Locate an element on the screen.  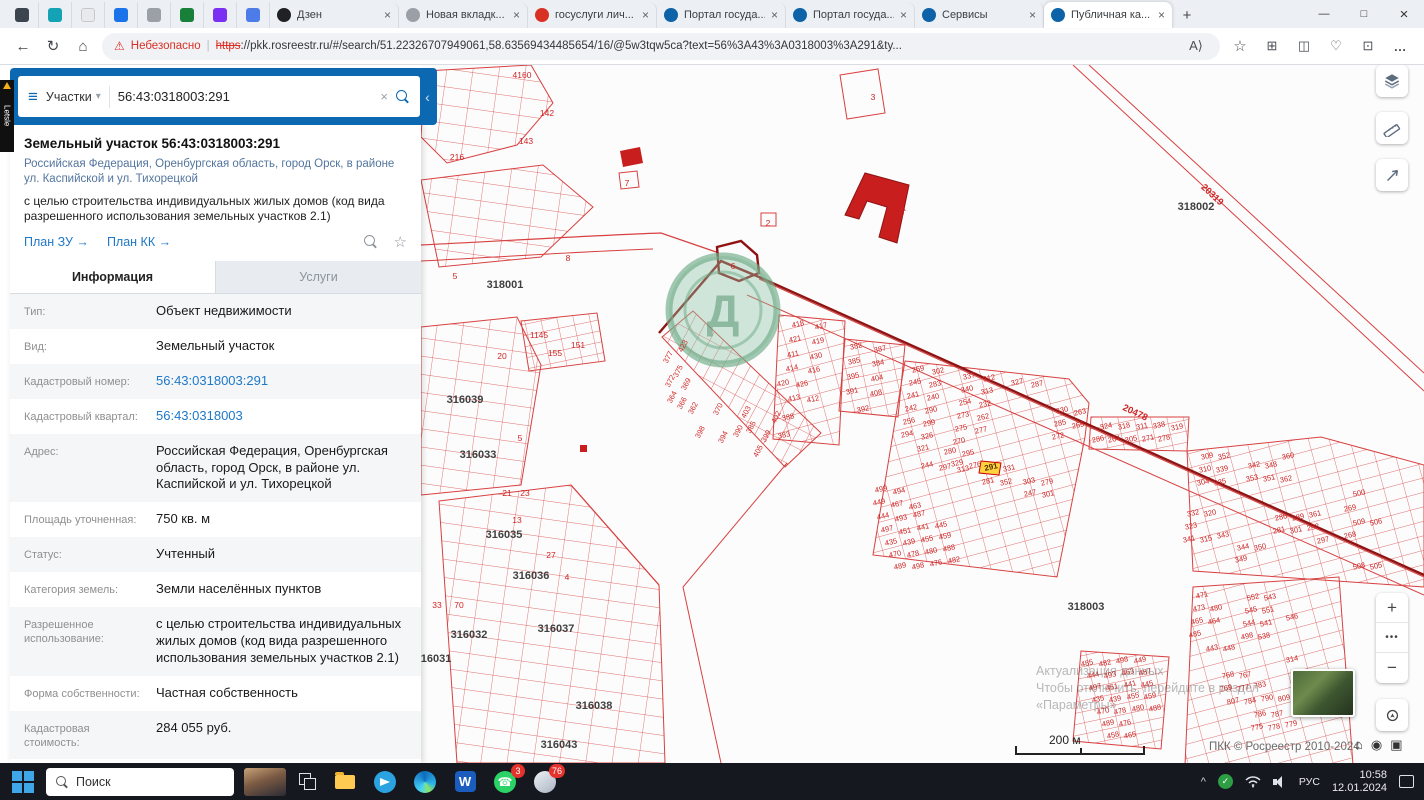
task-view-button is located at coordinates (308, 782).